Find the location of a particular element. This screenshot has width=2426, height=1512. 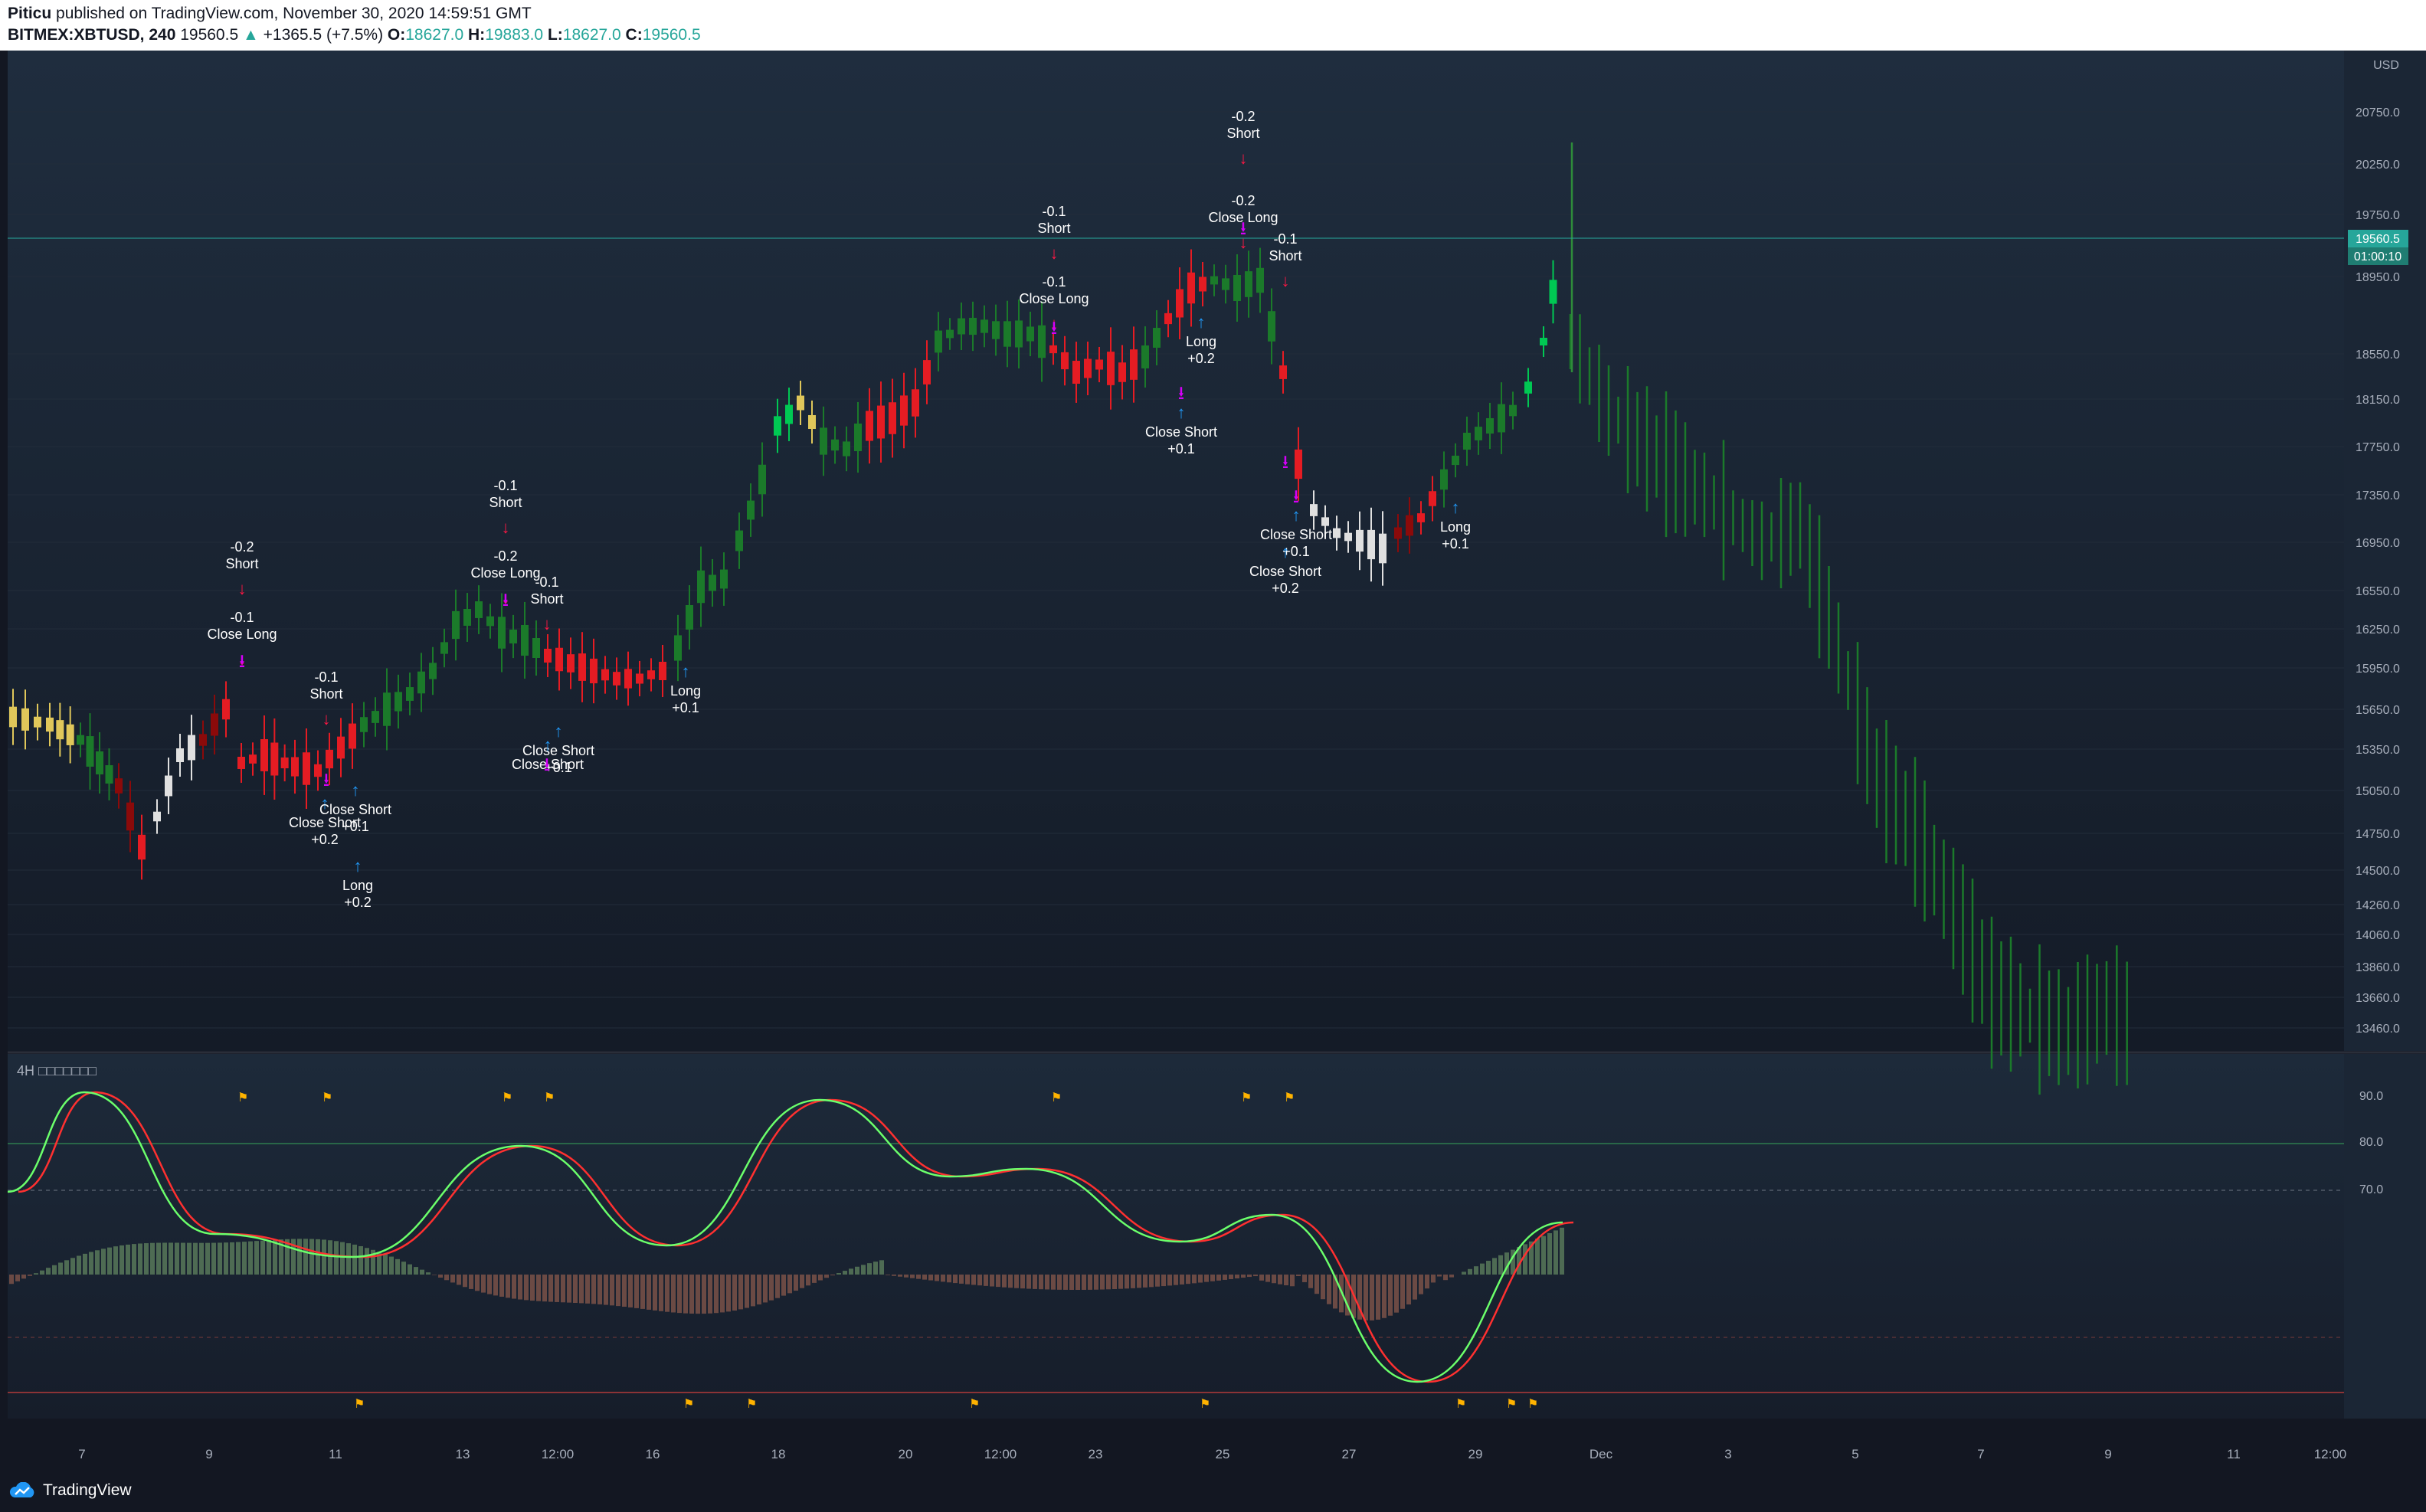

oscillator-axis: 90.0 80.0 70.0 is located at coordinates (2385, 1236).